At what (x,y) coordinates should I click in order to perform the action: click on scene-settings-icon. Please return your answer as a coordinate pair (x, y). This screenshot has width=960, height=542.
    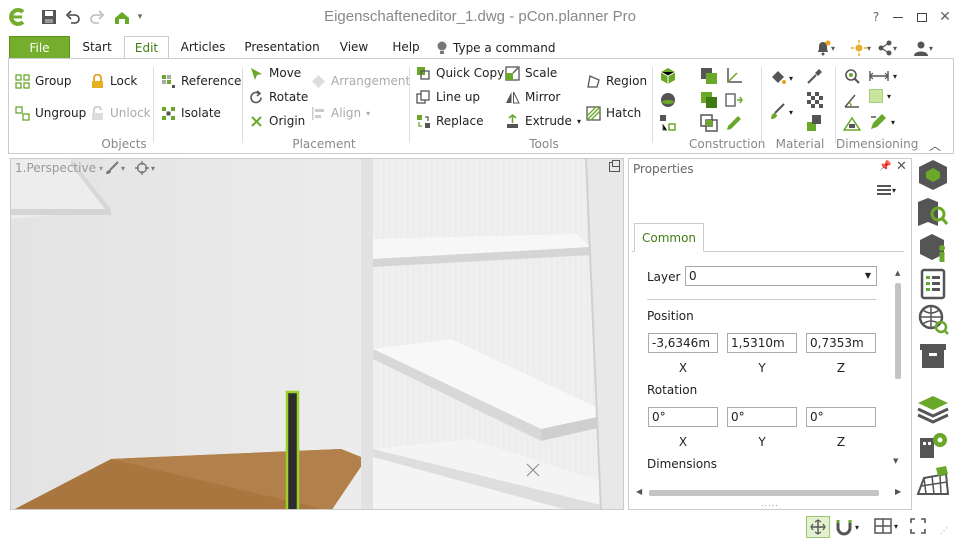
    Looking at the image, I should click on (933, 445).